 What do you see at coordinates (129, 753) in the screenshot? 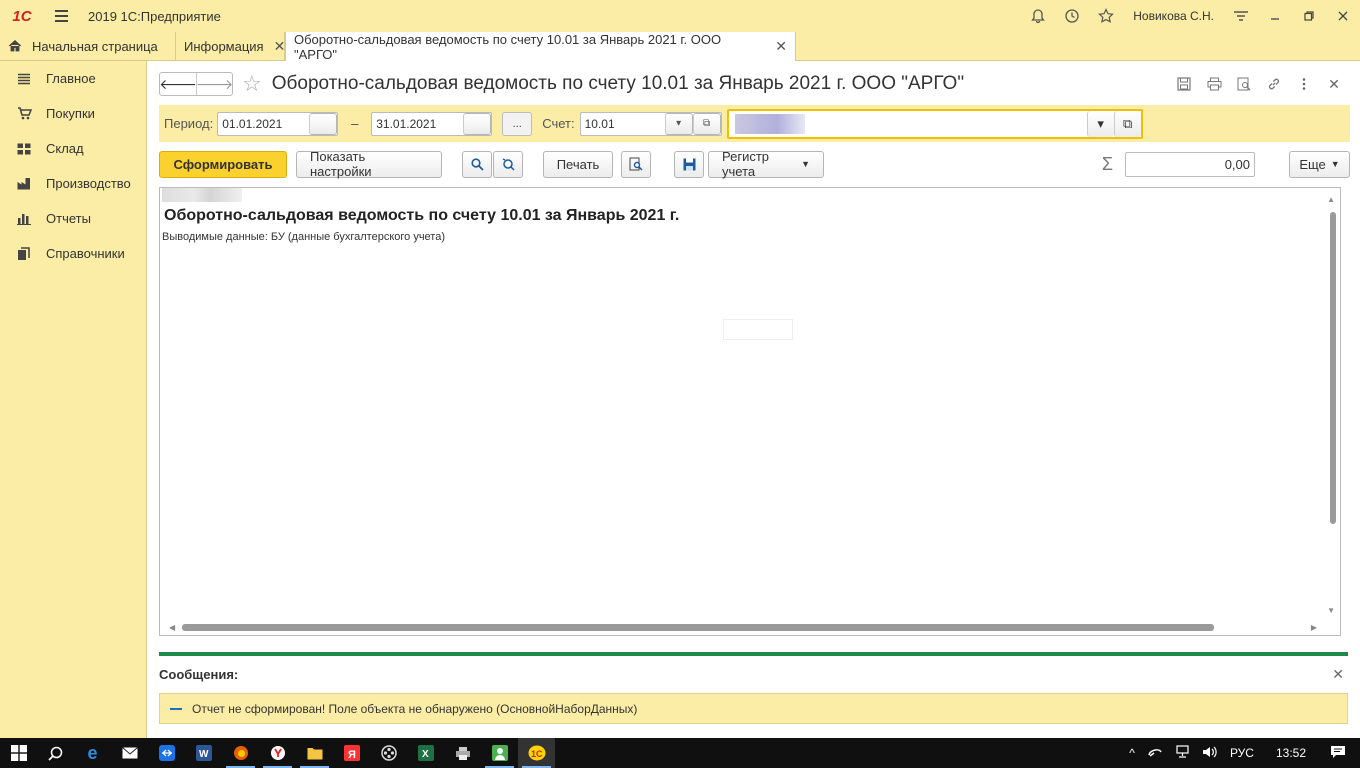
I see `mail-icon` at bounding box center [129, 753].